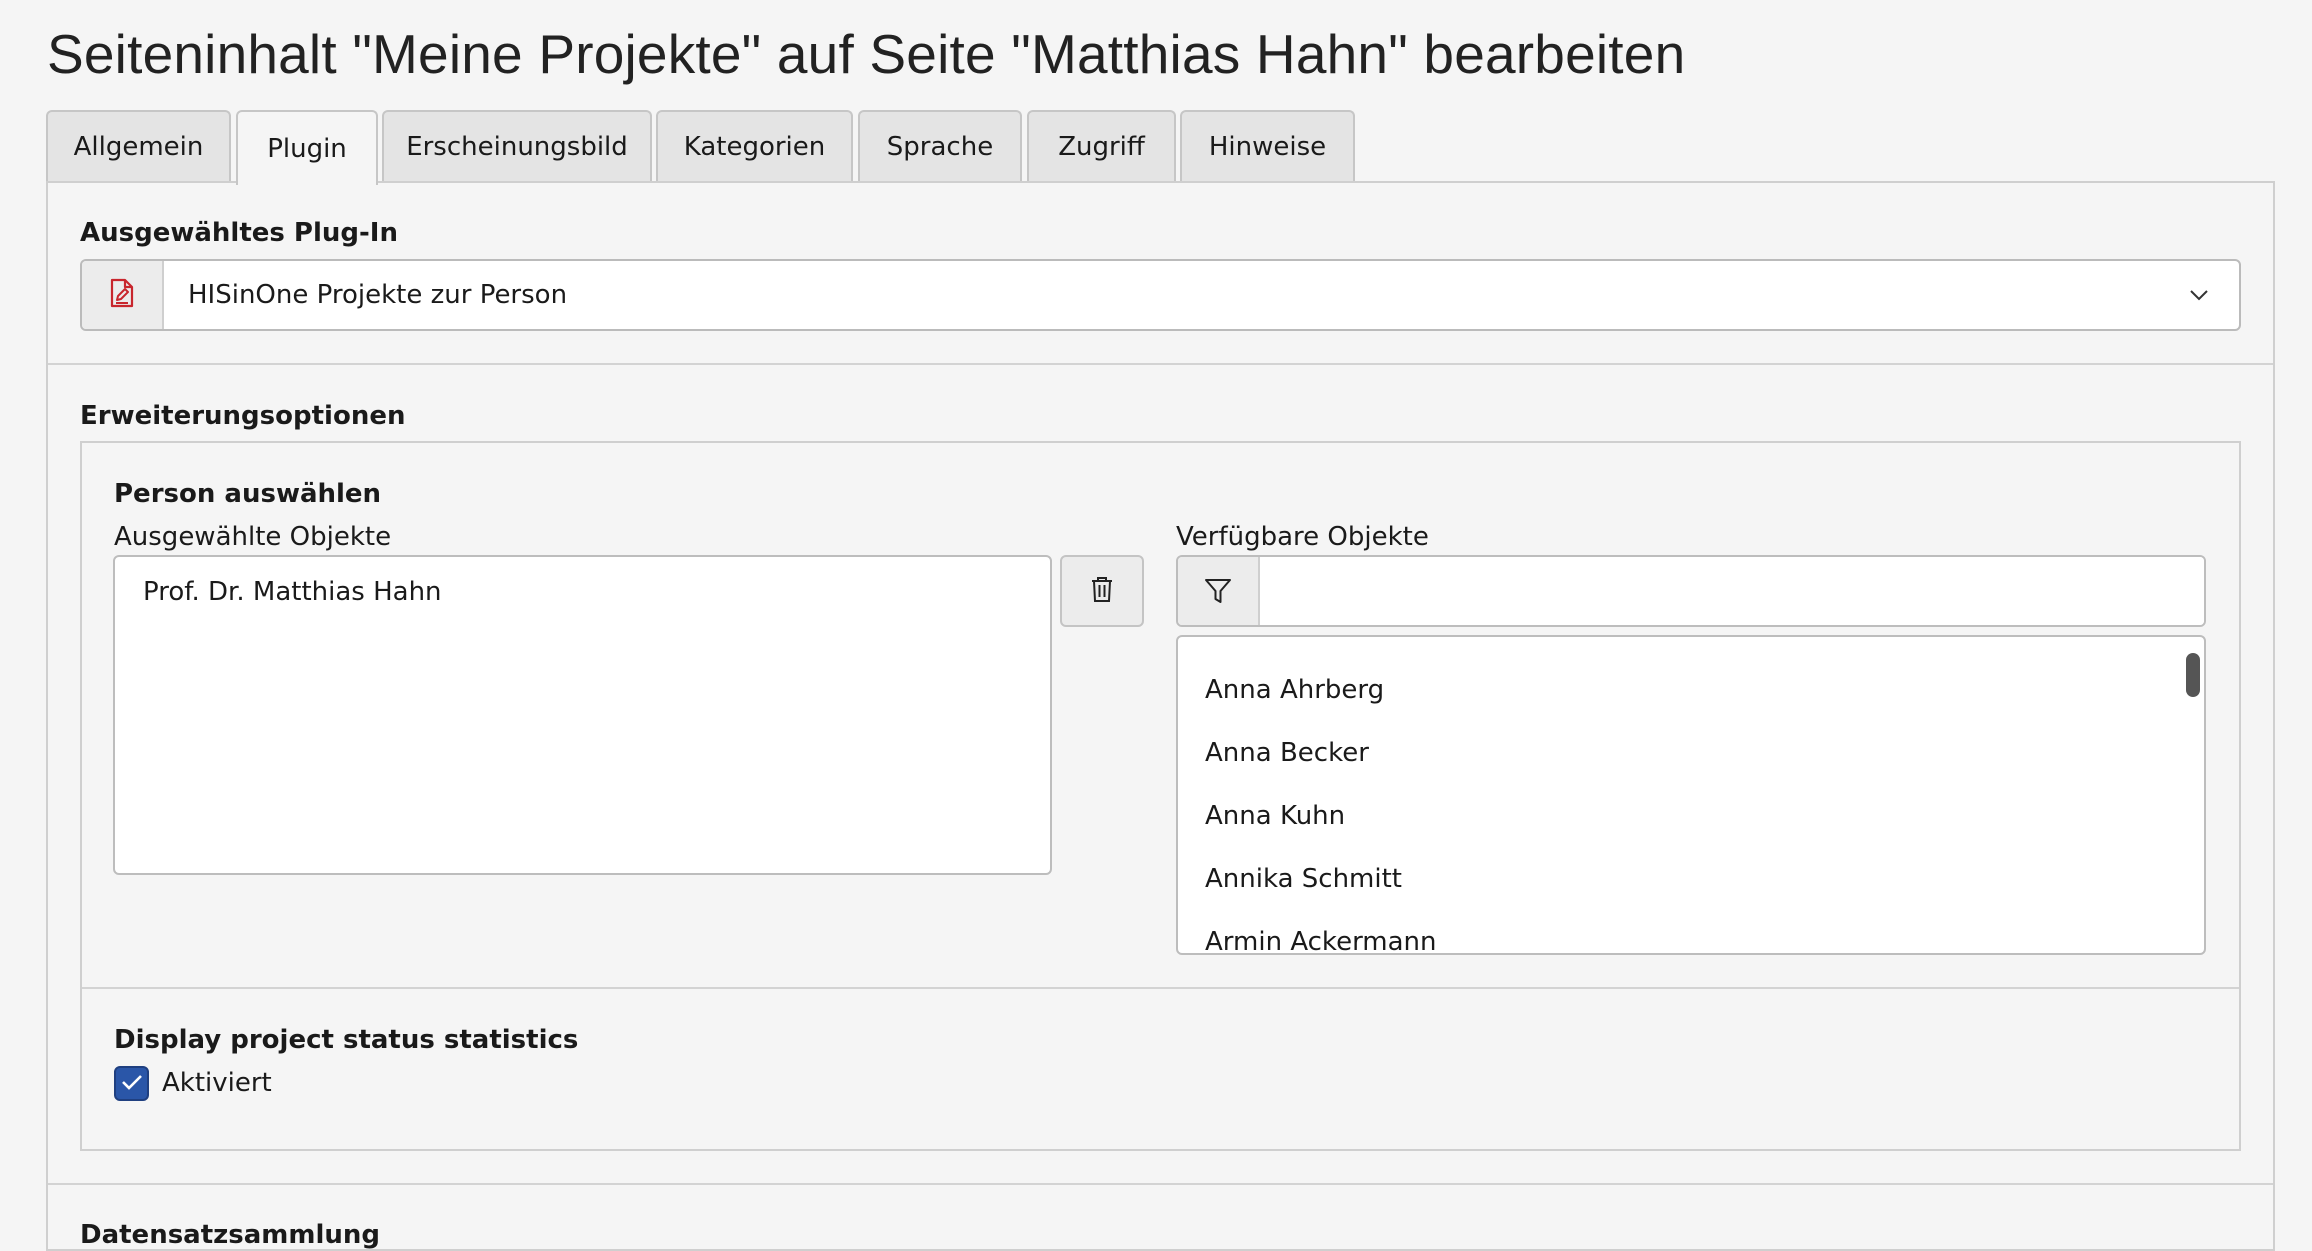  Describe the element at coordinates (1303, 879) in the screenshot. I see `list-item: Annika Schmitt` at that location.